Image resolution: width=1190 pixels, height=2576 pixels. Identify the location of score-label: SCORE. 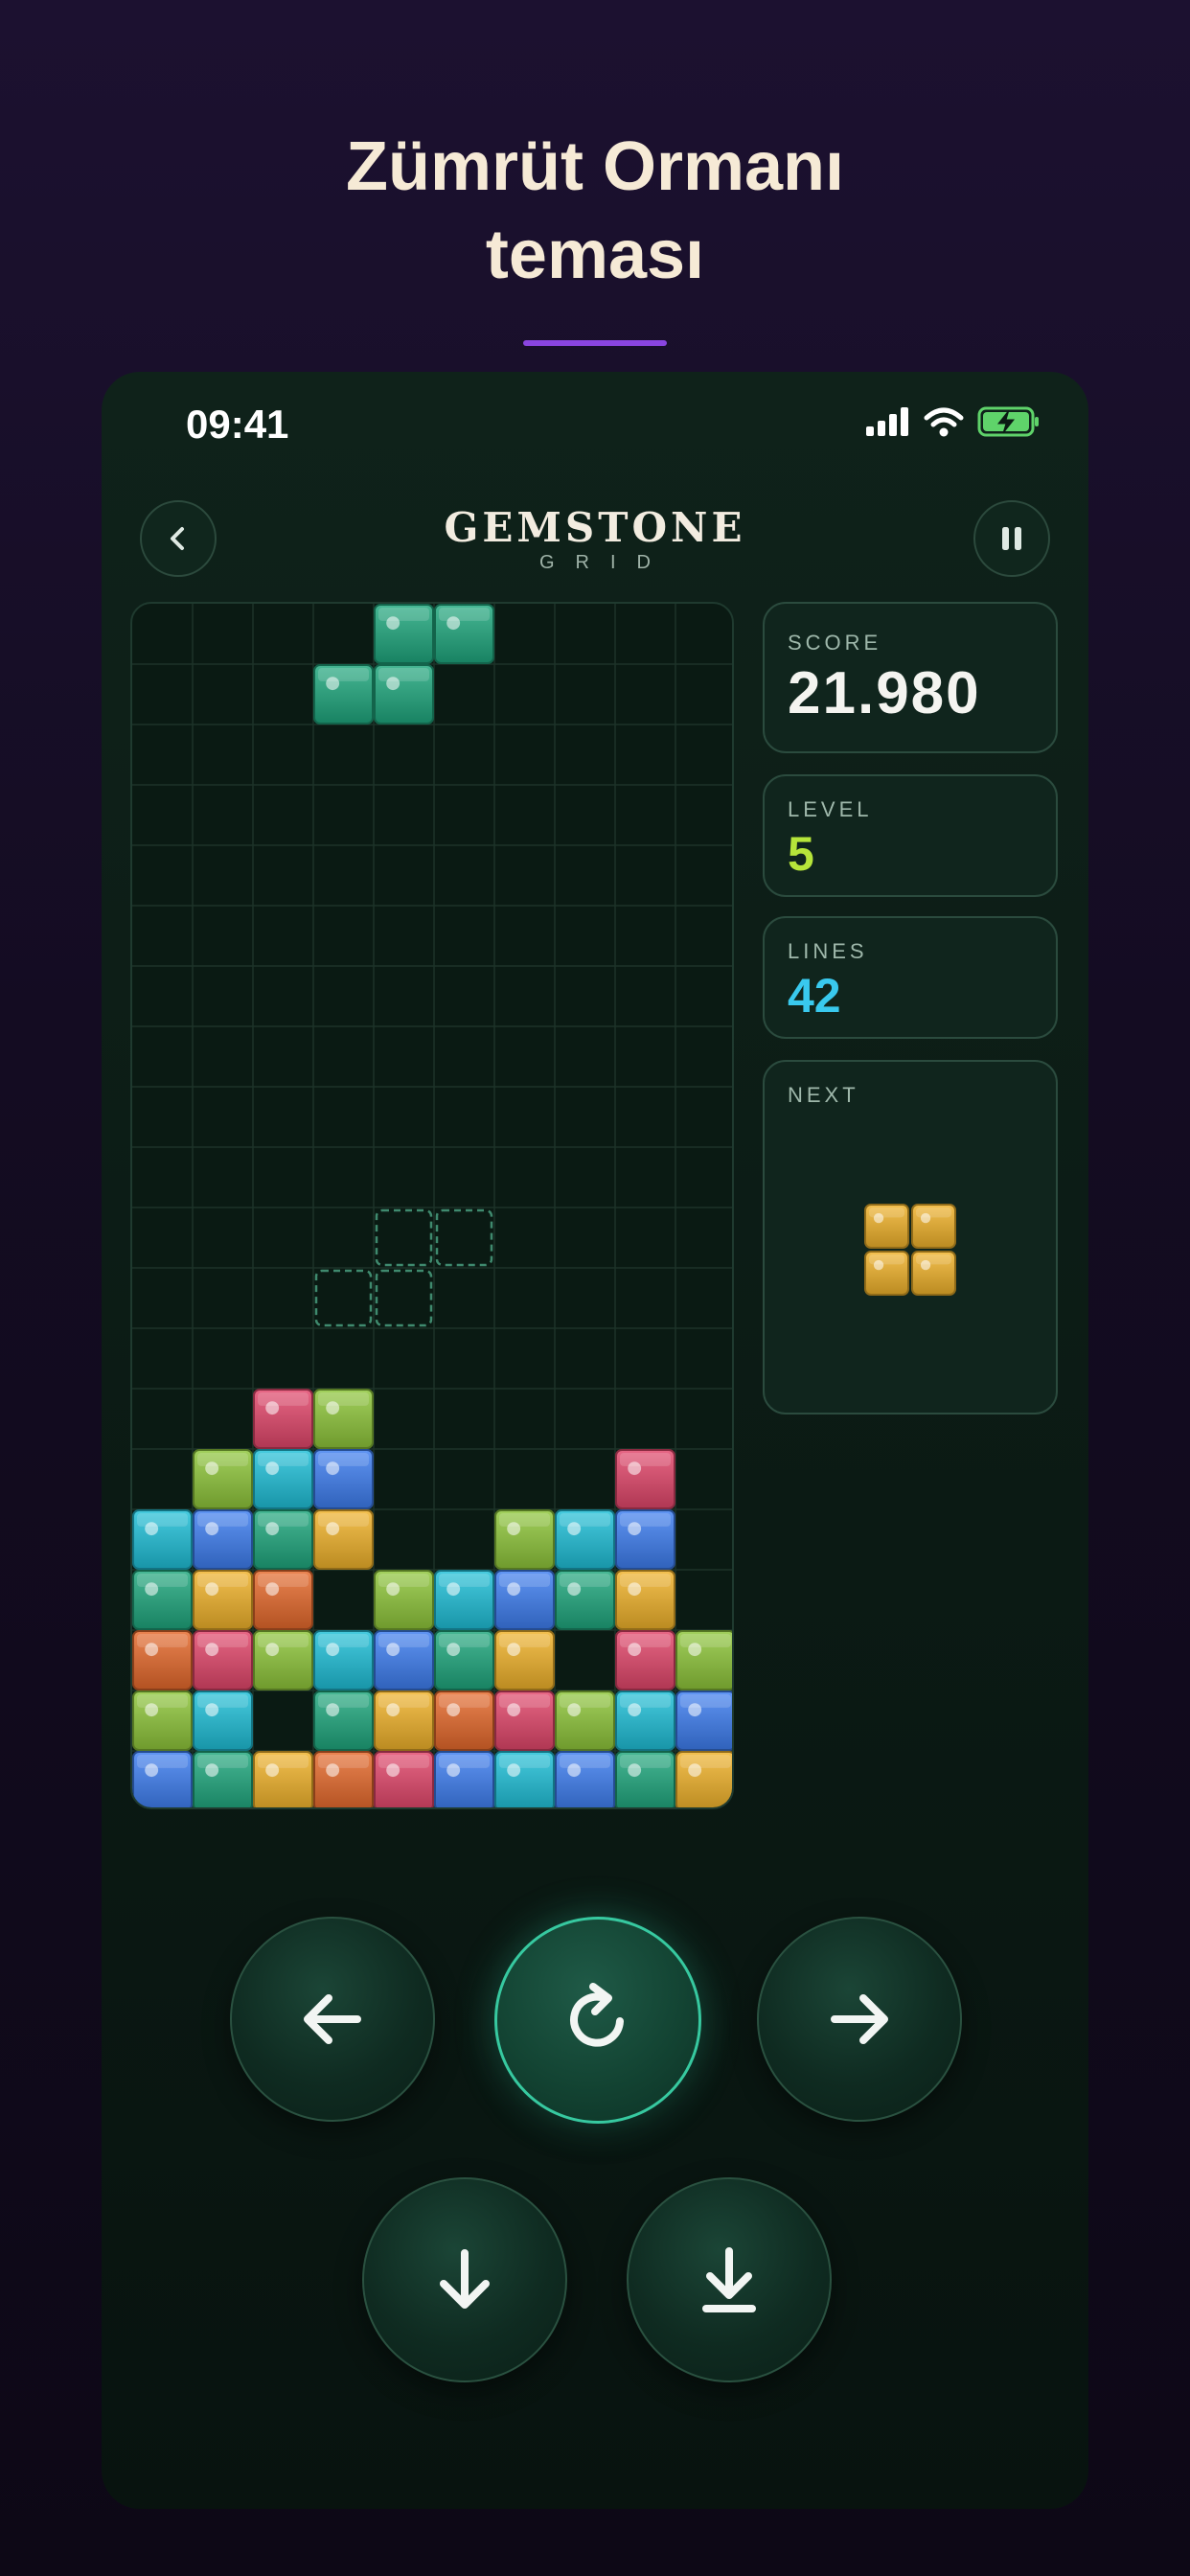
(835, 643).